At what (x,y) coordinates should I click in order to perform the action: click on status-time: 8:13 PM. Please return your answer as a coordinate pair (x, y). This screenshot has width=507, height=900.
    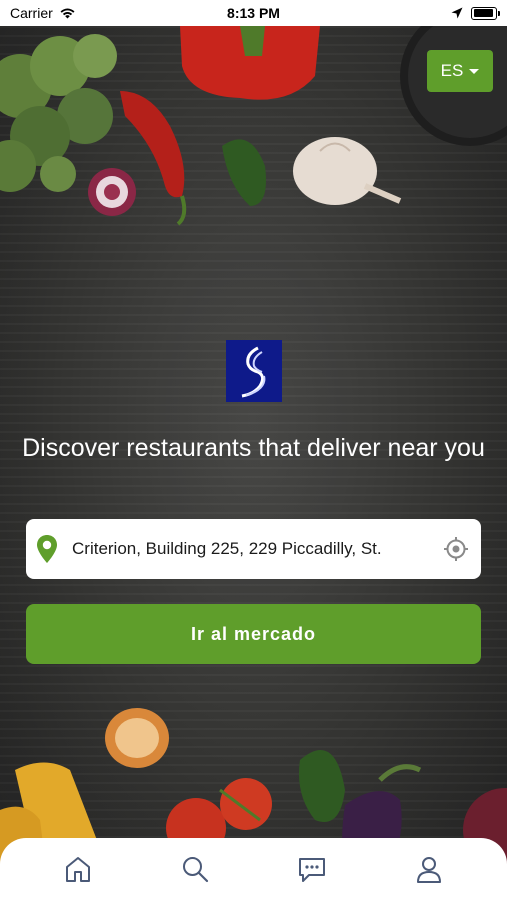
    Looking at the image, I should click on (253, 13).